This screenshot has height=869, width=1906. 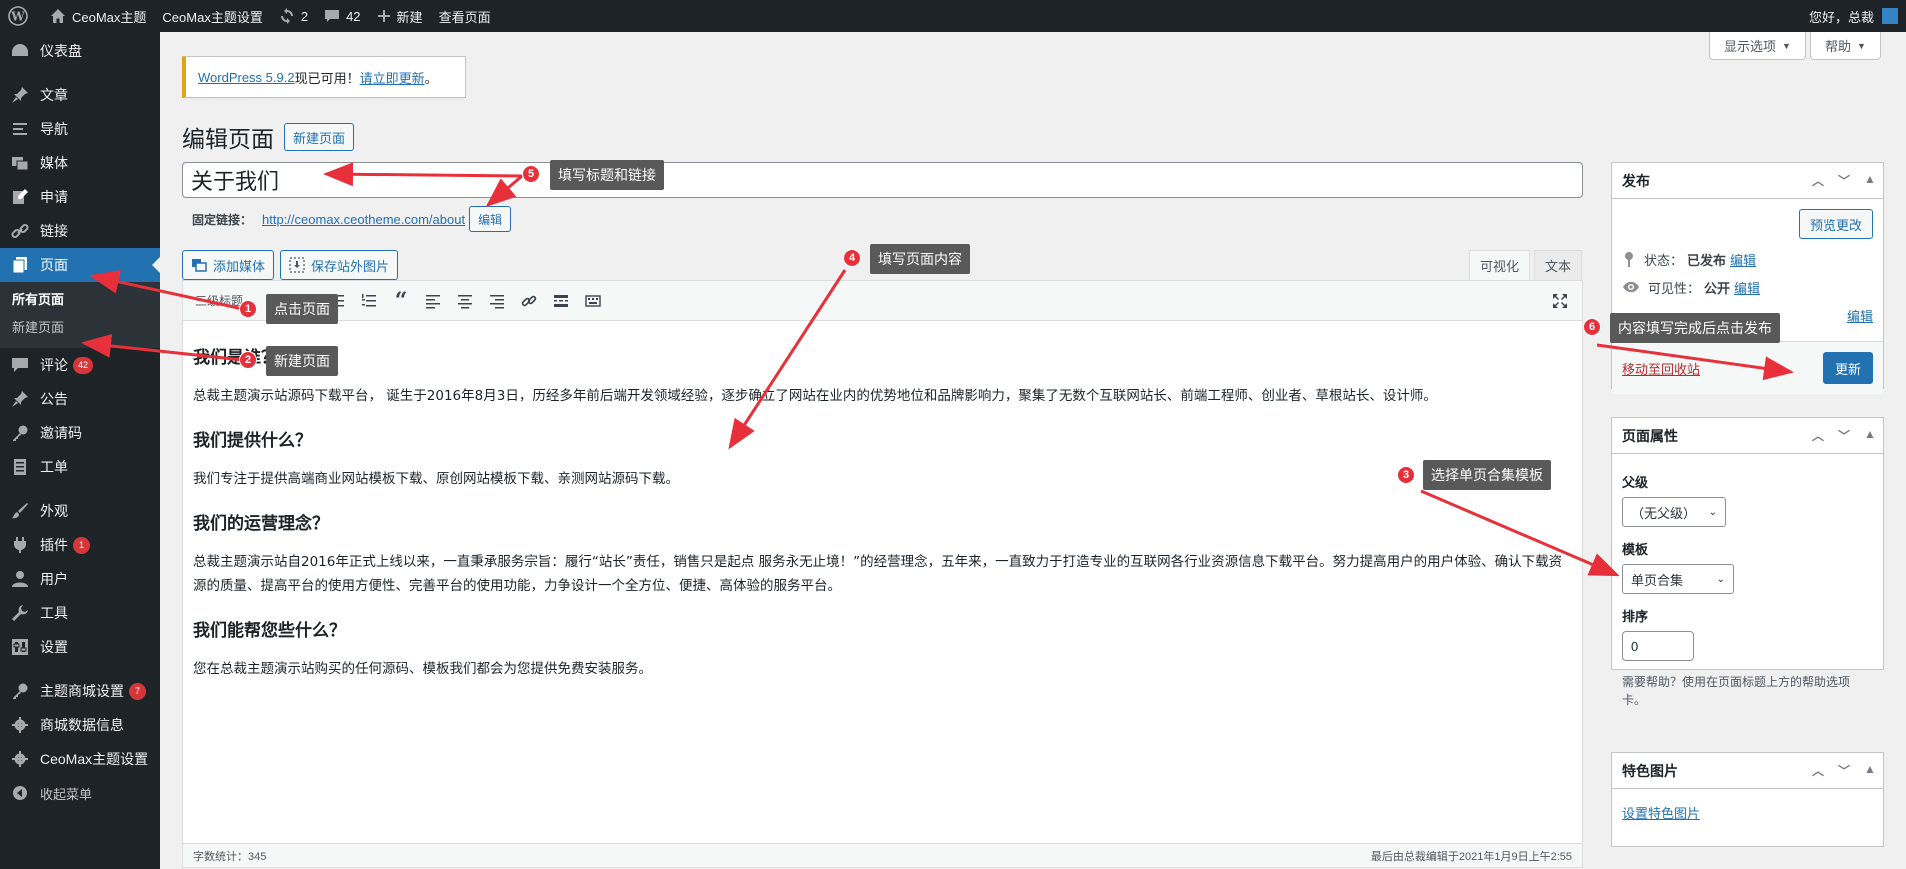 I want to click on home-icon, so click(x=58, y=16).